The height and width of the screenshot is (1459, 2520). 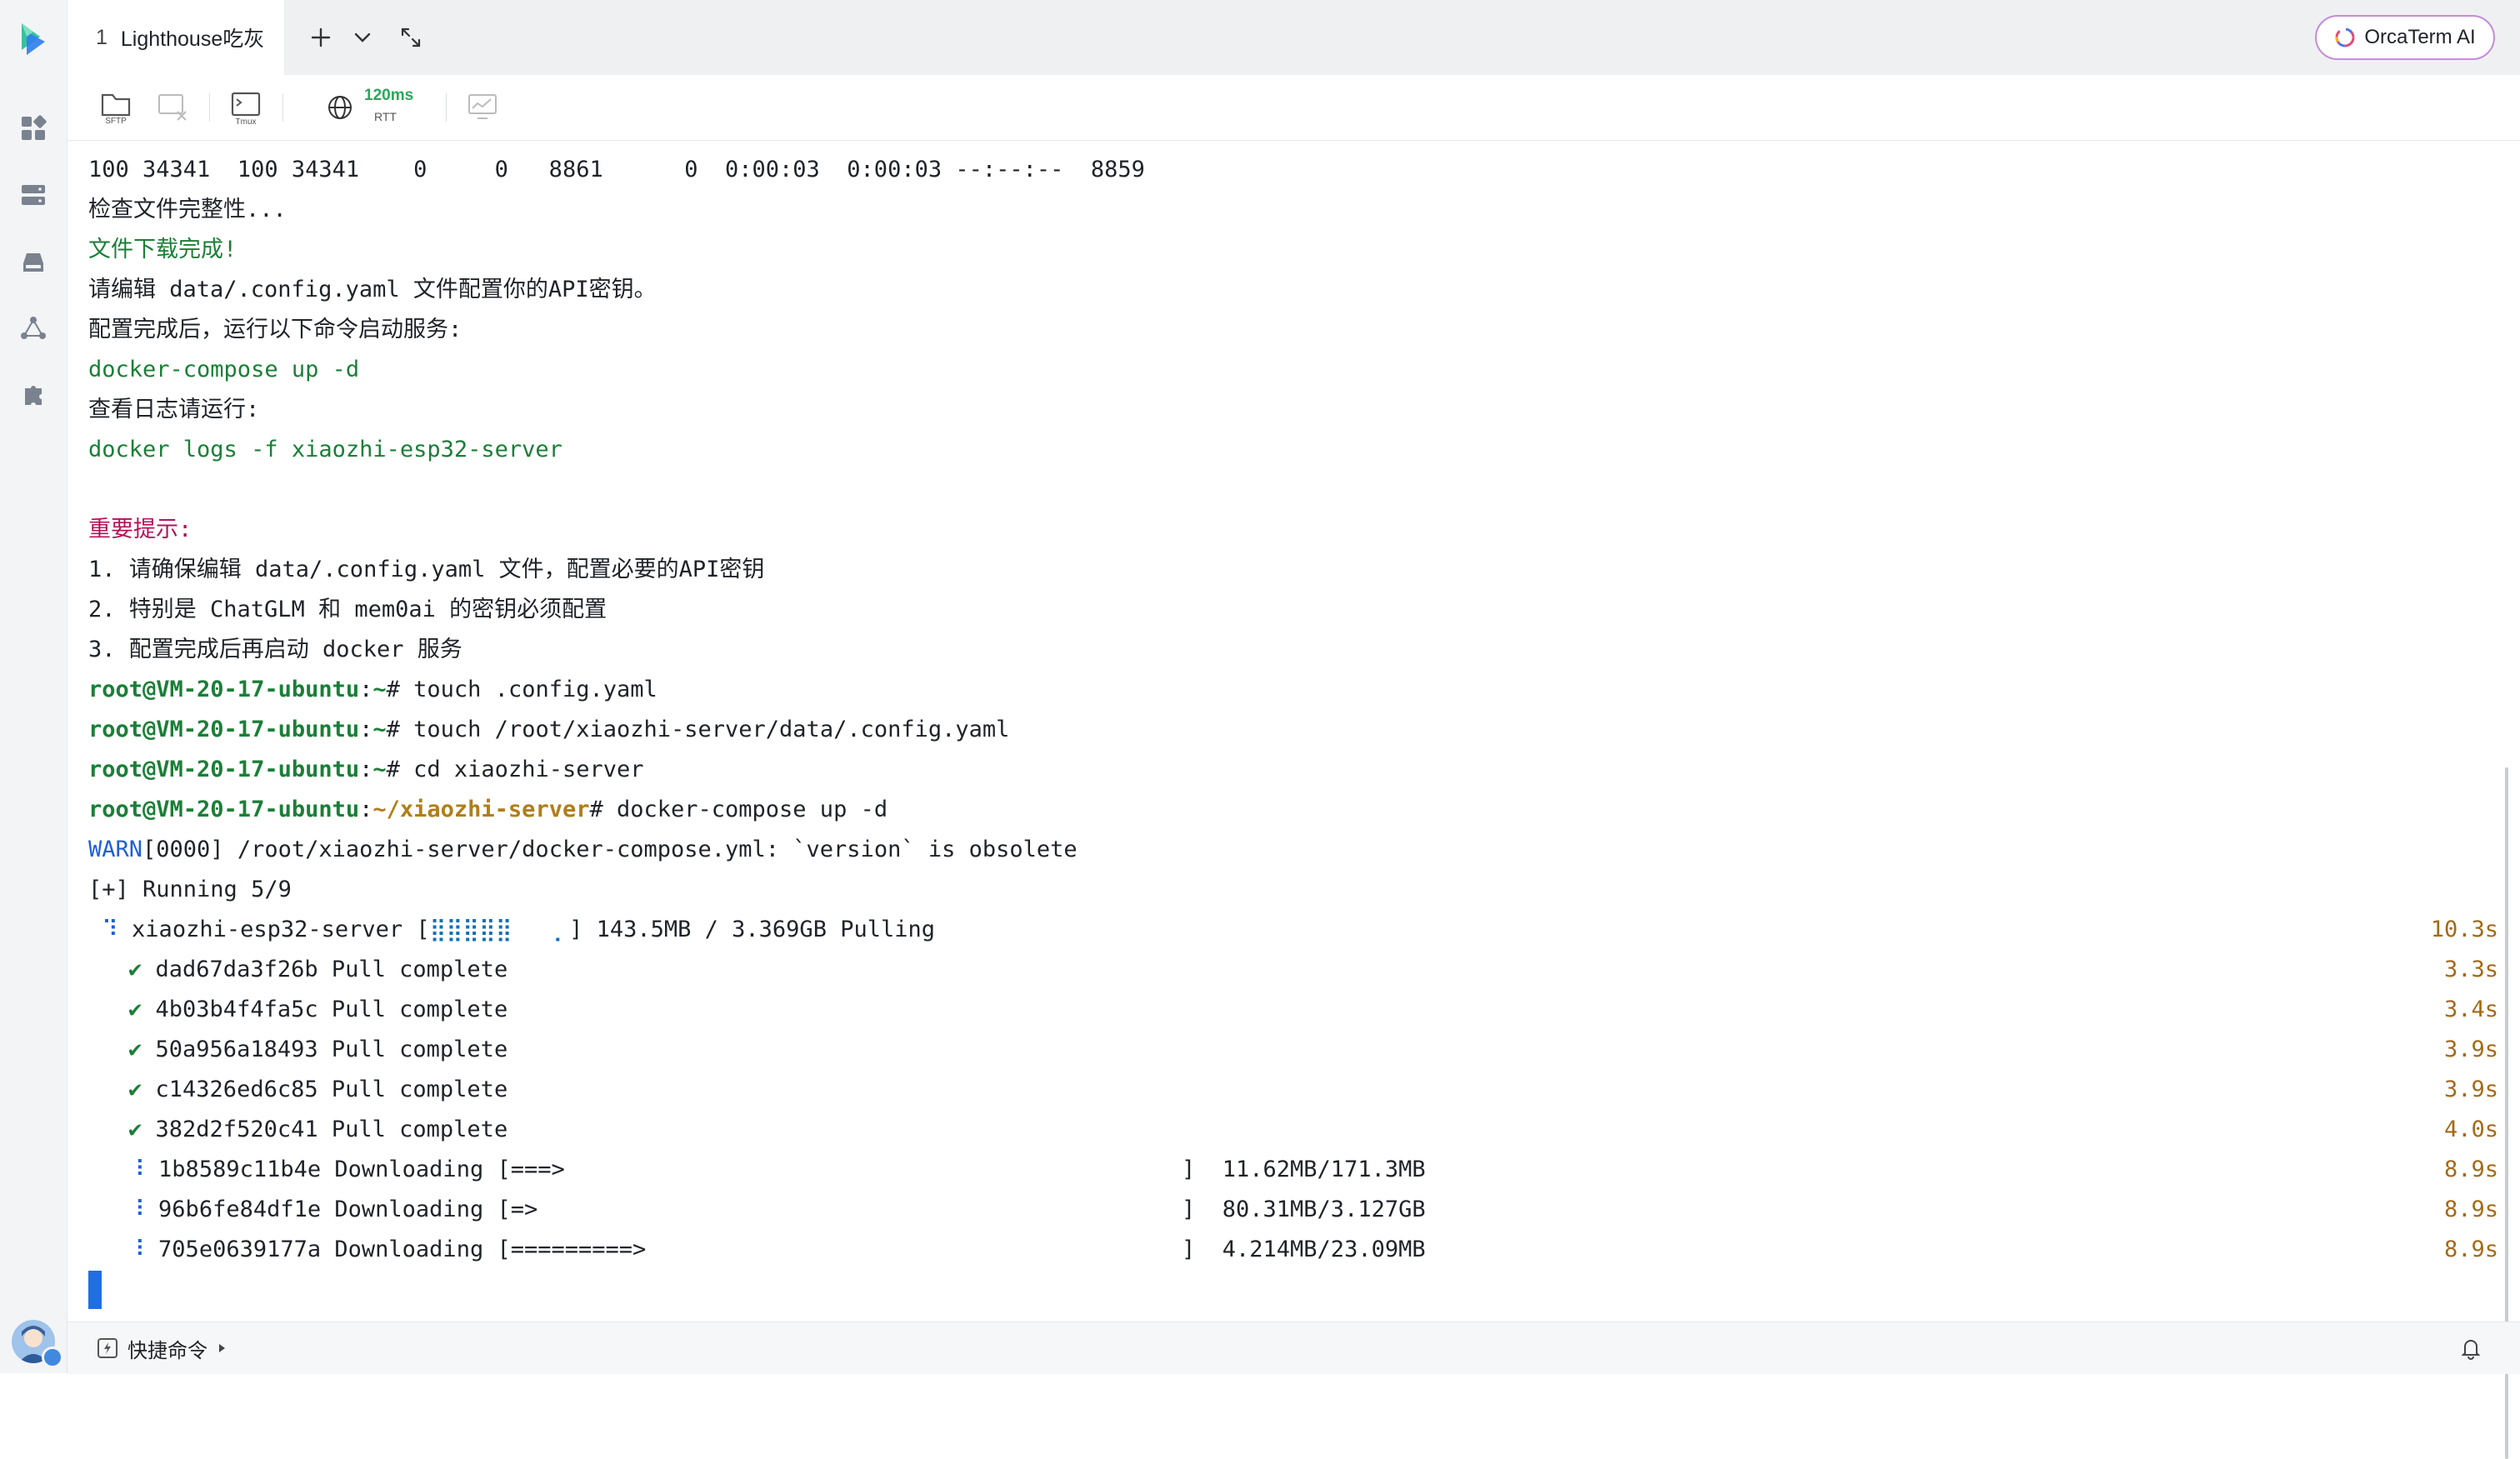 What do you see at coordinates (33, 195) in the screenshot?
I see `server-icon` at bounding box center [33, 195].